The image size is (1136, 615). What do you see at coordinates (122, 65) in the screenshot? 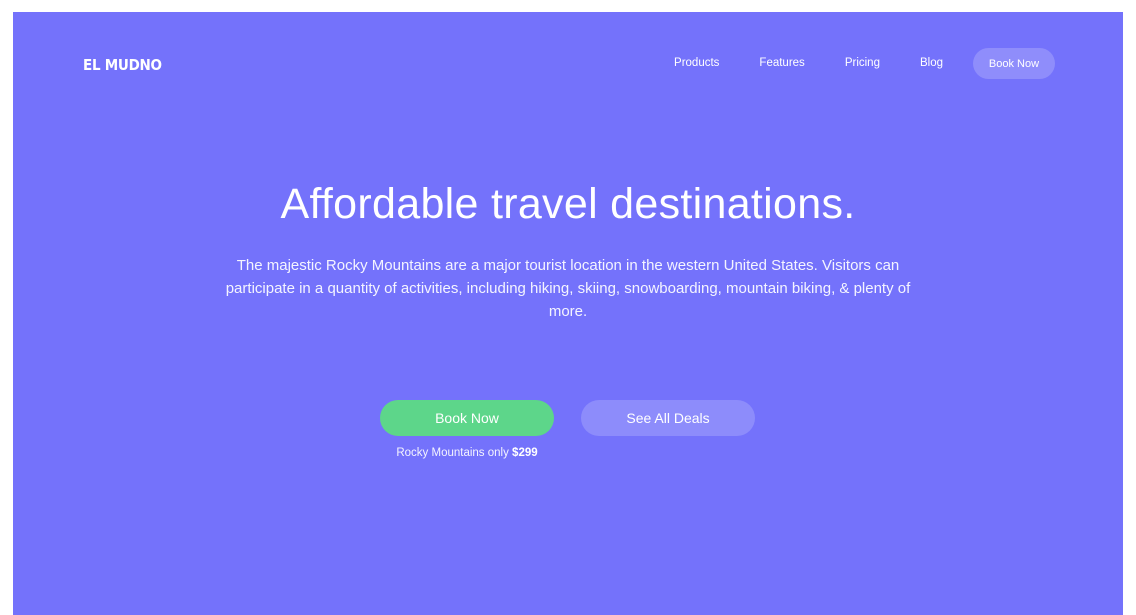
I see `brand-logo: EL MUDNO` at bounding box center [122, 65].